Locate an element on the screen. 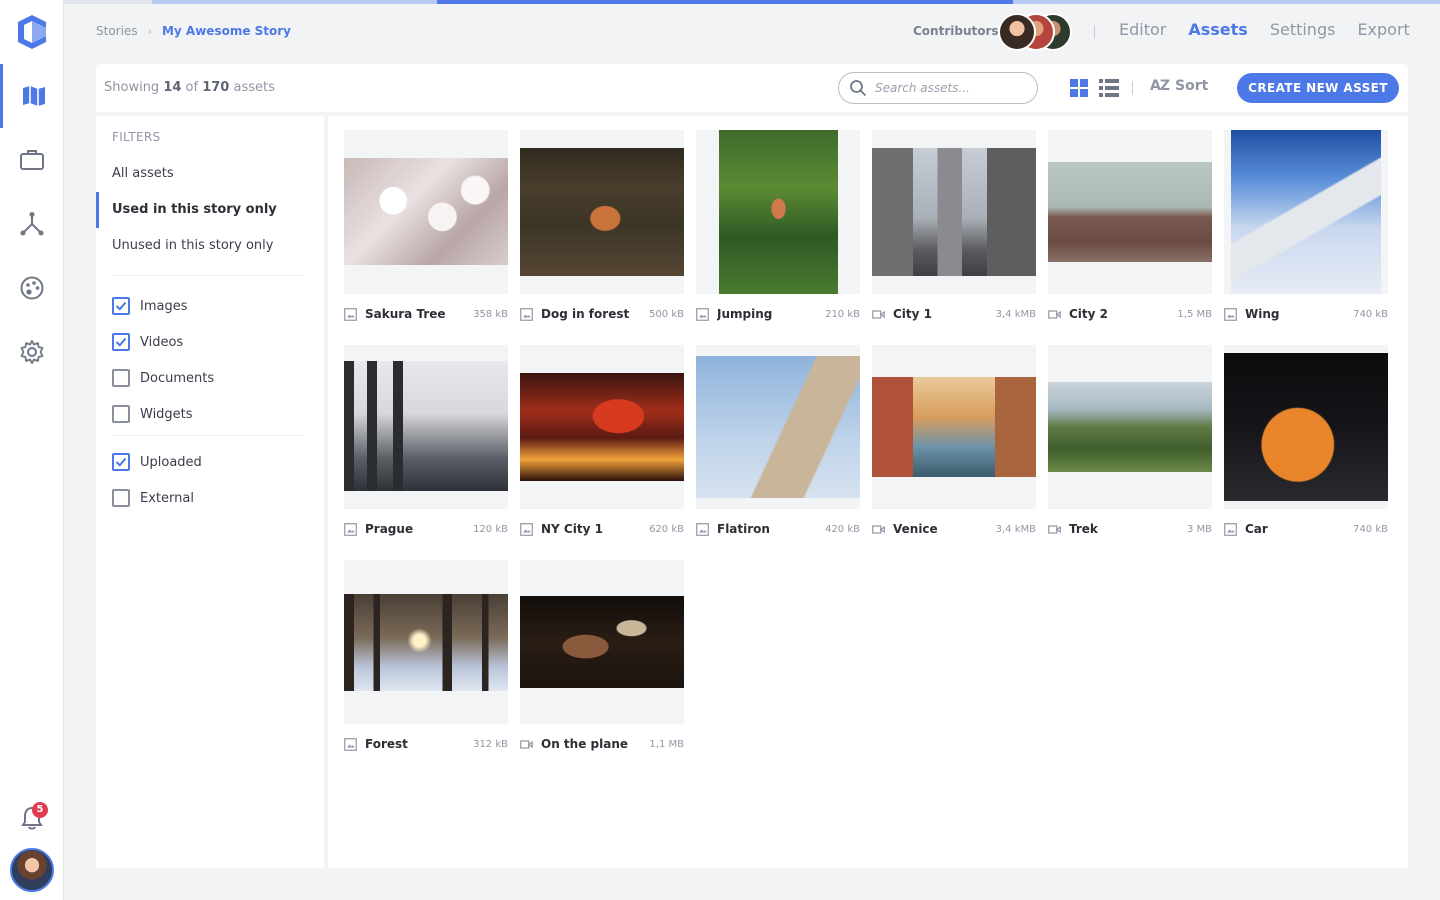  asset-size: 120 kB is located at coordinates (490, 529).